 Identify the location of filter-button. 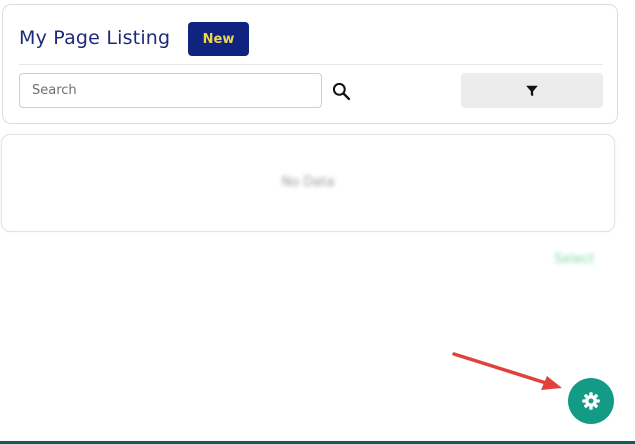
(532, 90).